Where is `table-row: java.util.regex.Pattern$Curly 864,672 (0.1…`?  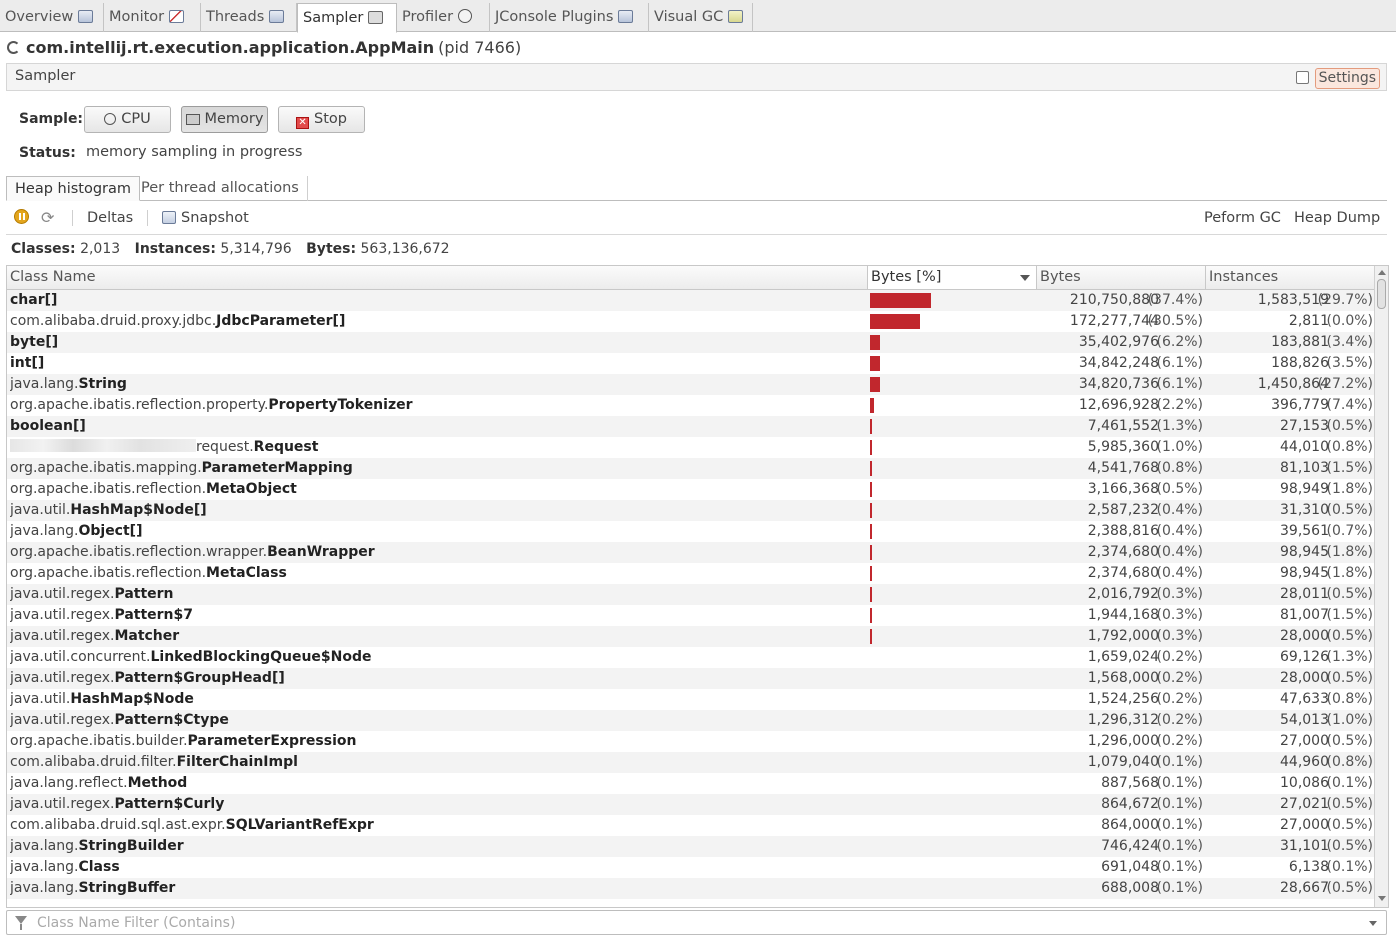 table-row: java.util.regex.Pattern$Curly 864,672 (0.1… is located at coordinates (691, 804).